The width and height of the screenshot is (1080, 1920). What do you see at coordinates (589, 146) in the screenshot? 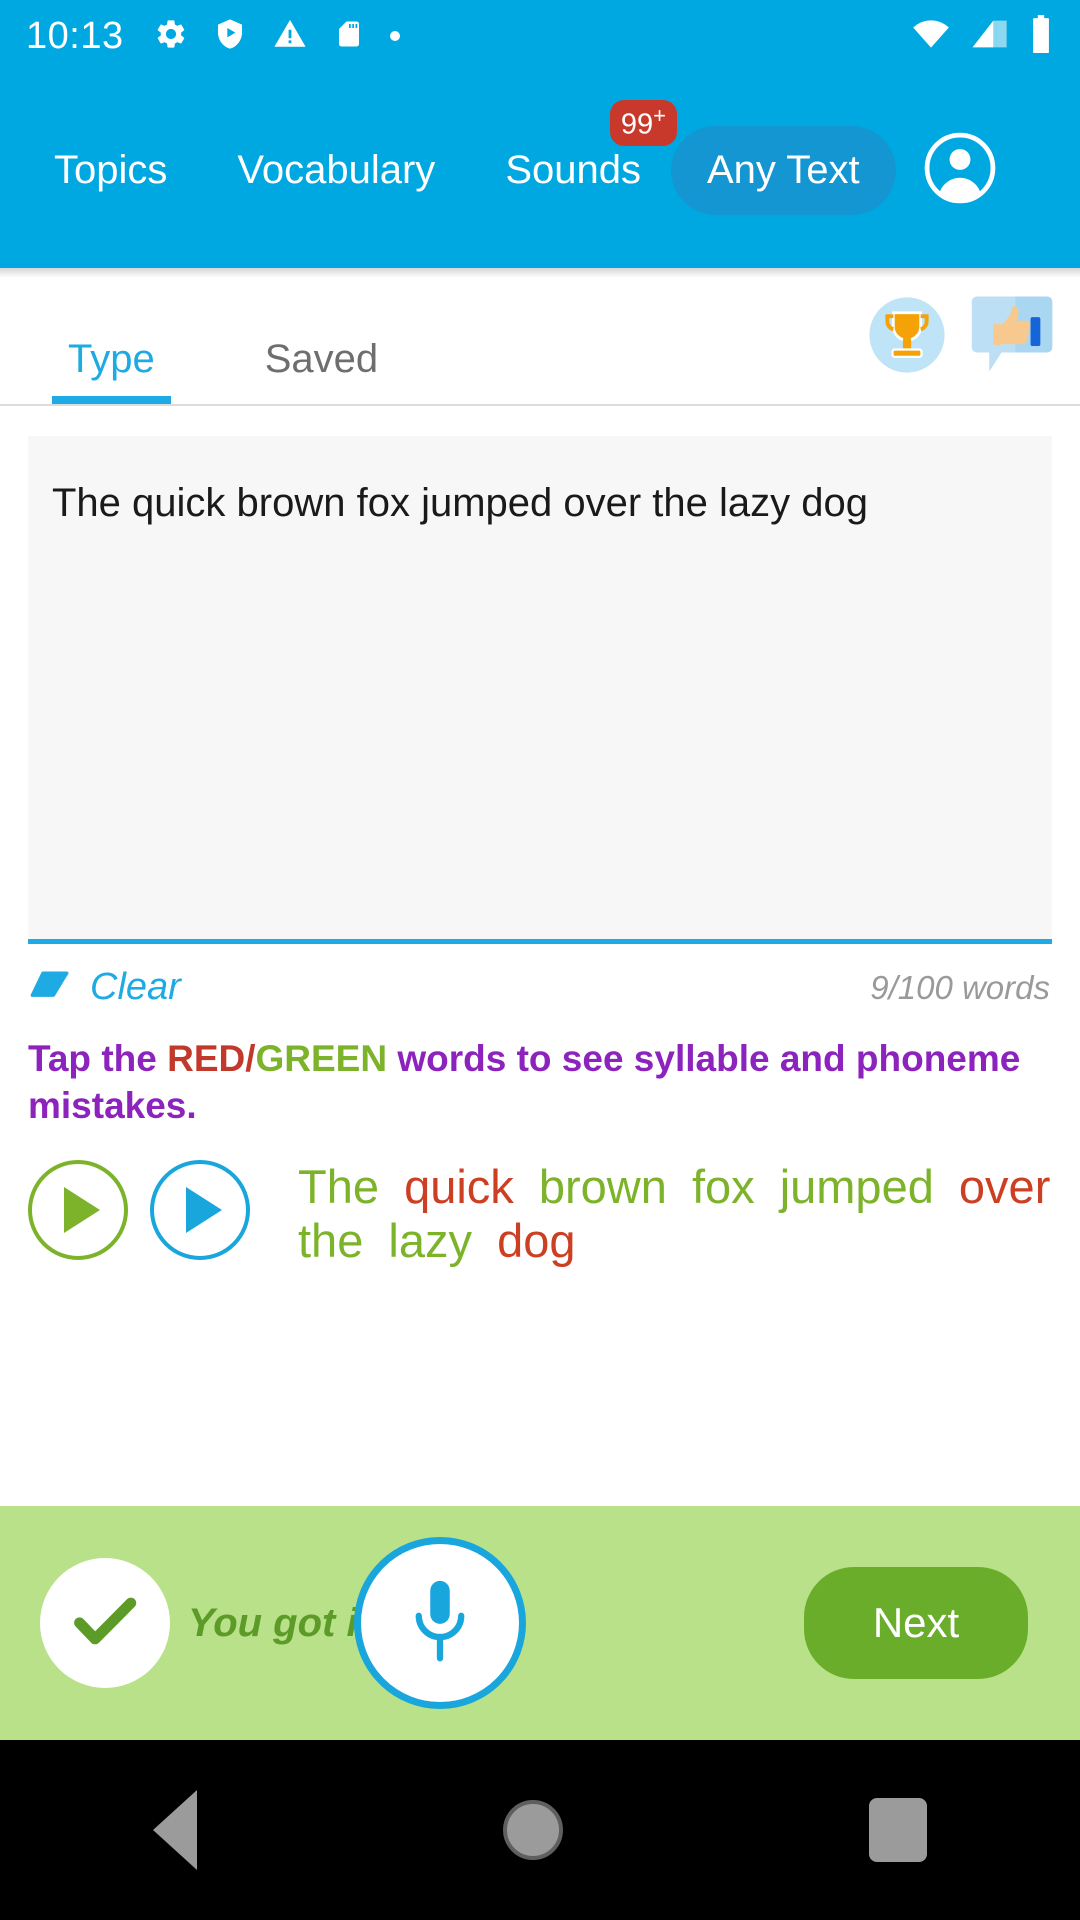
I see `nav-item-sounds: Sounds 99+` at bounding box center [589, 146].